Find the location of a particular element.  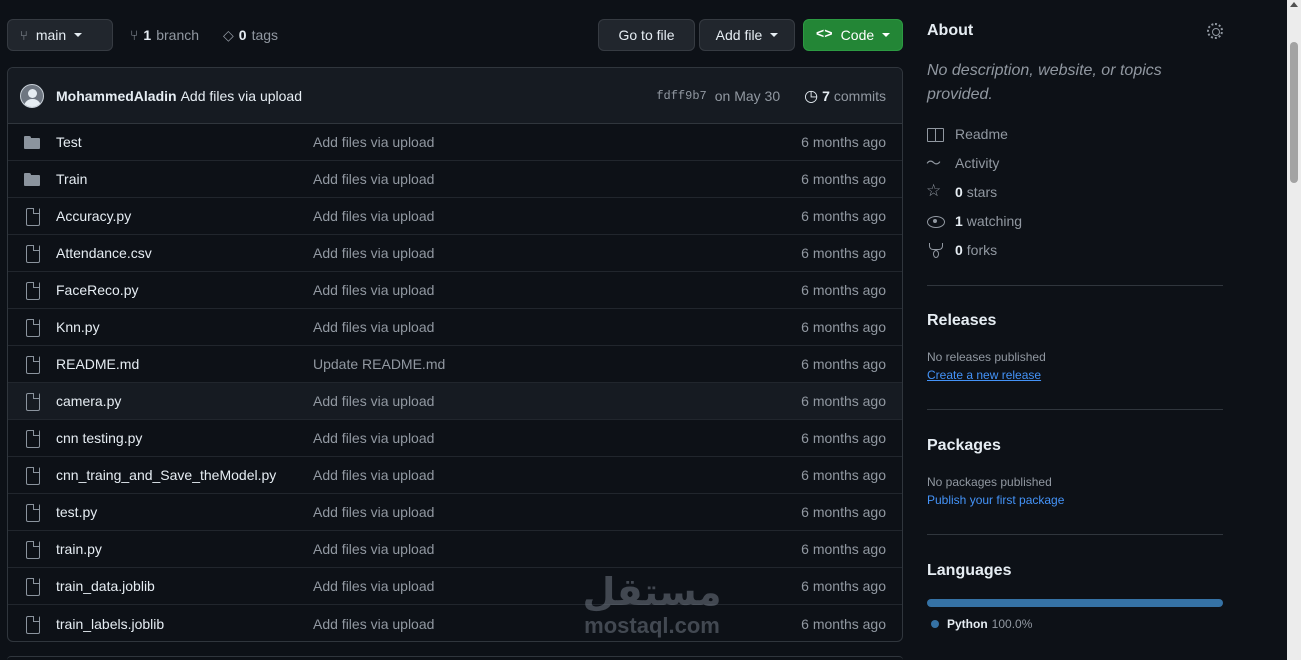

code-icon: <> is located at coordinates (824, 35).